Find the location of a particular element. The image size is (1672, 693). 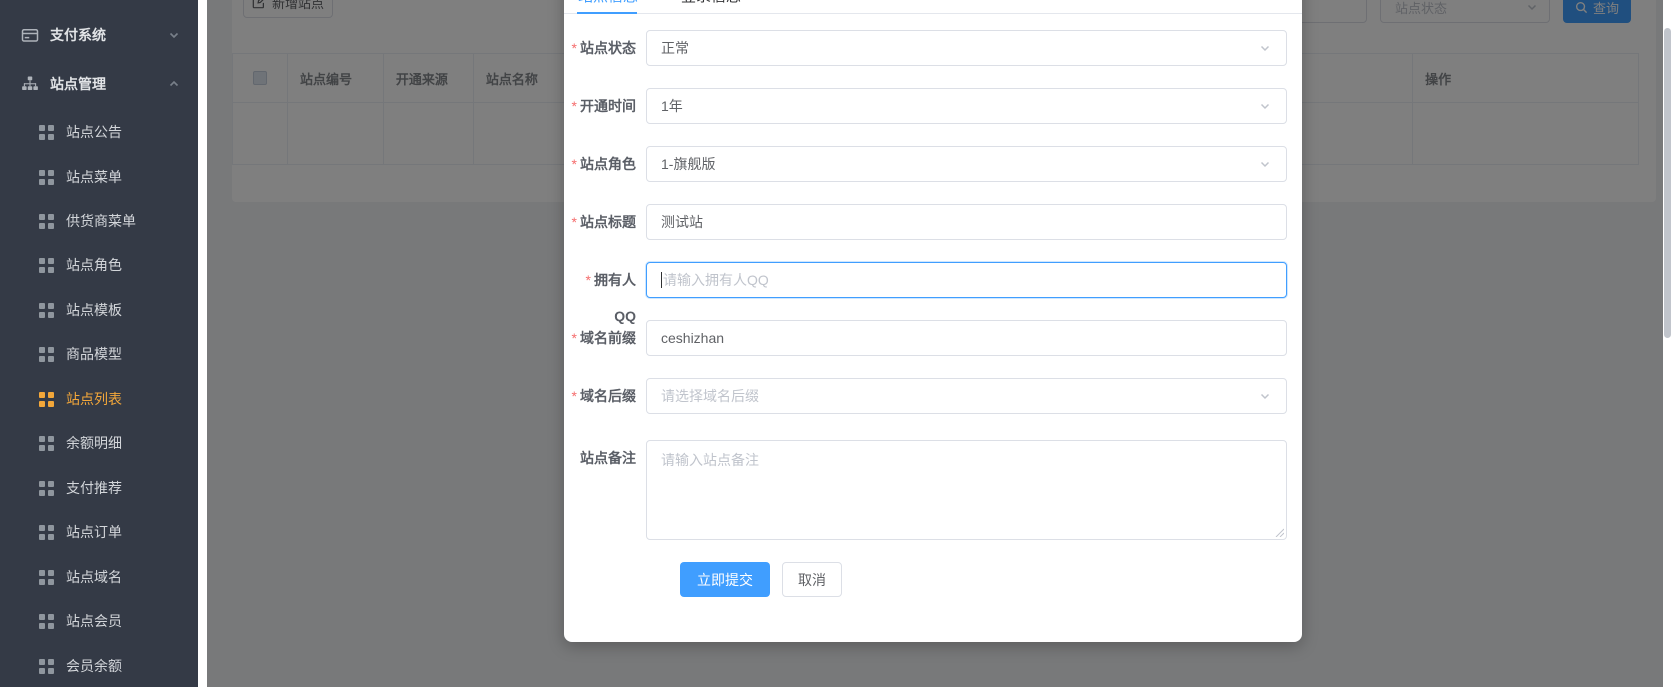

sidebar-item-site-menu: 站点菜单 is located at coordinates (99, 177).